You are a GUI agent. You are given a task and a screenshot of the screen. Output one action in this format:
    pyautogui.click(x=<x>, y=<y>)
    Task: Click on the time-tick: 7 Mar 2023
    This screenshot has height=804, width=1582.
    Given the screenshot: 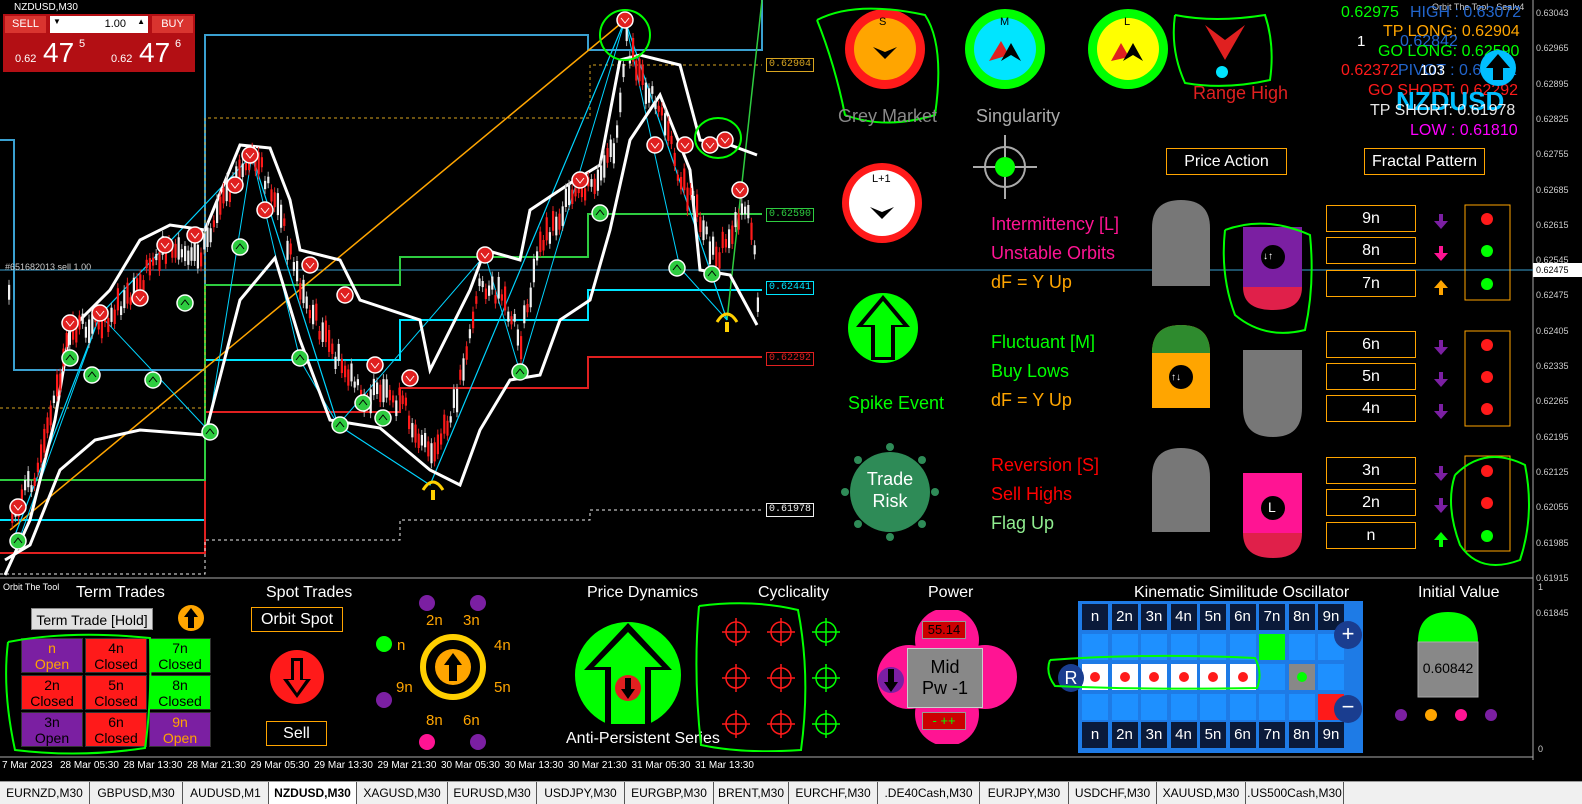 What is the action you would take?
    pyautogui.click(x=27, y=765)
    